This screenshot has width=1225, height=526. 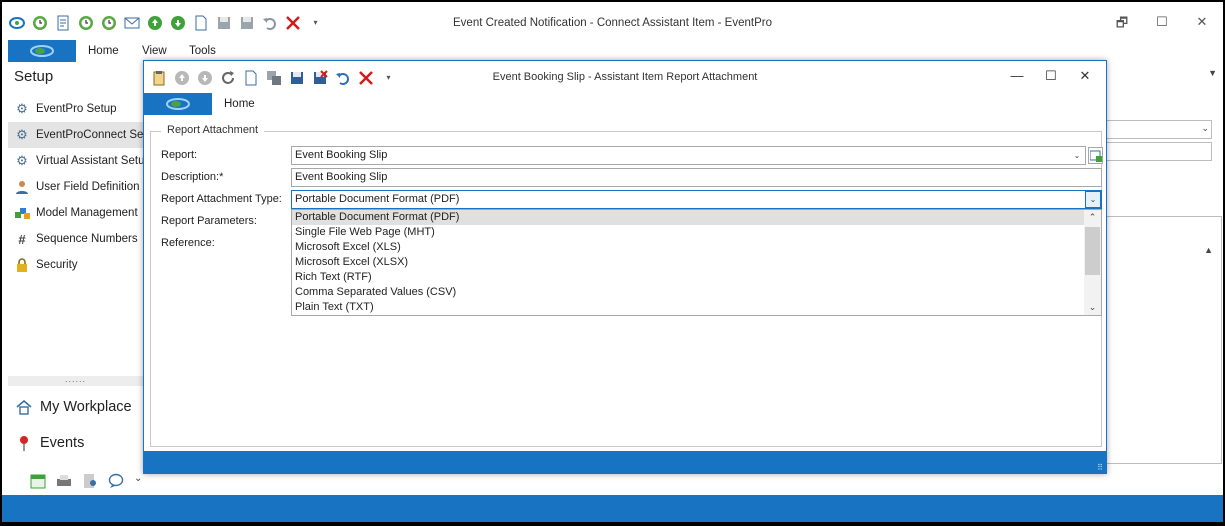 I want to click on tab-tools: Tools, so click(x=202, y=51).